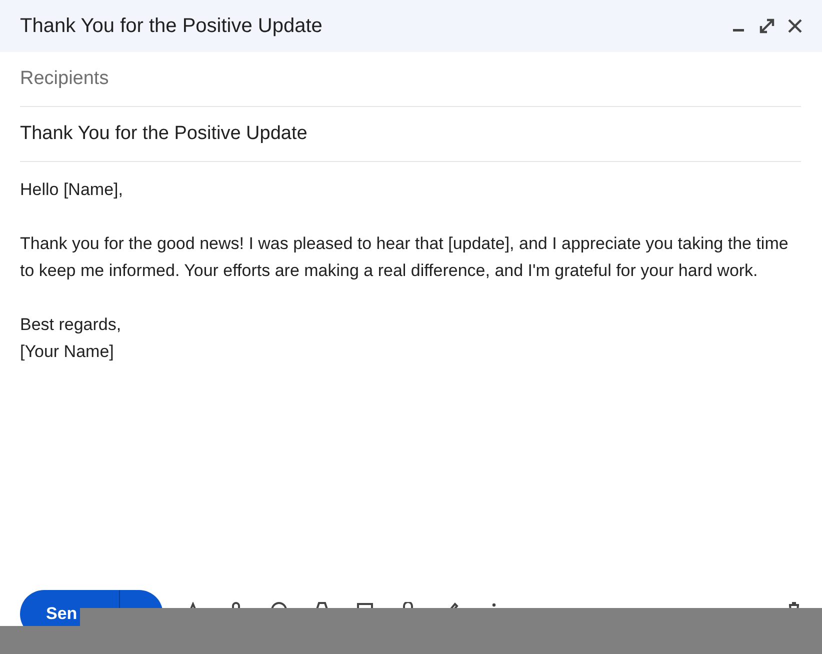 The height and width of the screenshot is (654, 822). I want to click on body-paragraph: Thank you for the good news! I was pleased to hear that [update], and I appreciate you taking the time to keep me informed. Your efforts are making a real difference, and I'm grateful for your hard work., so click(405, 257).